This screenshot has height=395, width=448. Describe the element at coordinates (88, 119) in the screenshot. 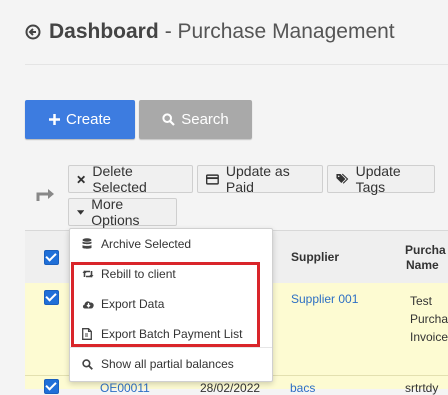

I see `create-label: Create` at that location.